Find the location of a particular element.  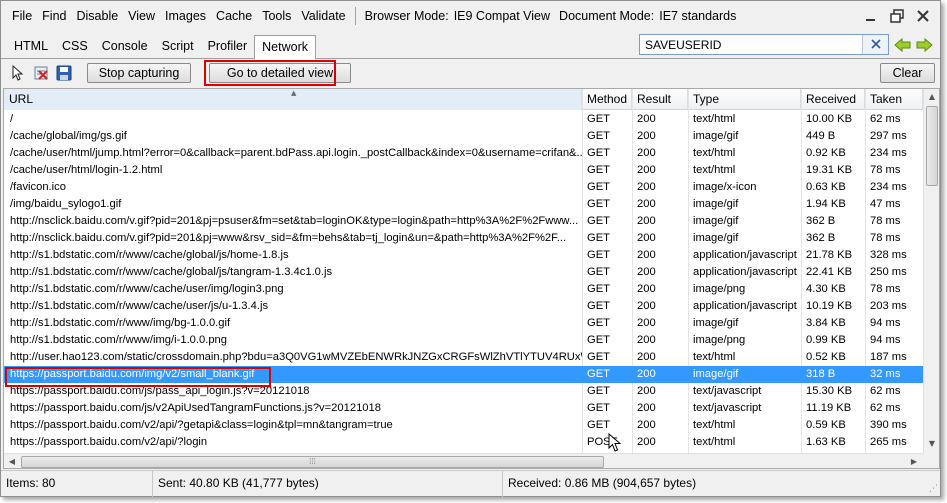

menu-separator is located at coordinates (355, 16).